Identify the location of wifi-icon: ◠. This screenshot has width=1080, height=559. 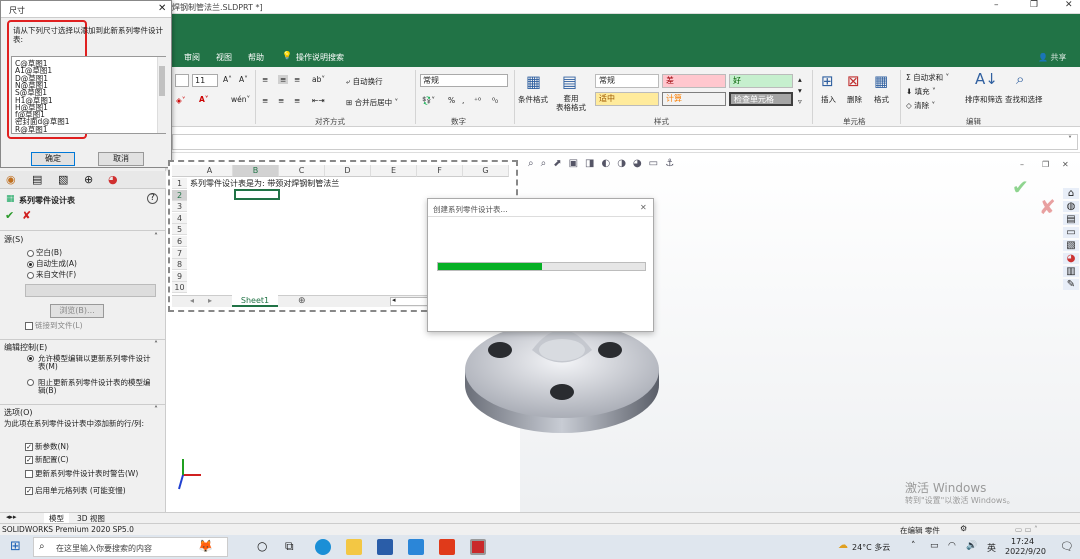
(952, 546).